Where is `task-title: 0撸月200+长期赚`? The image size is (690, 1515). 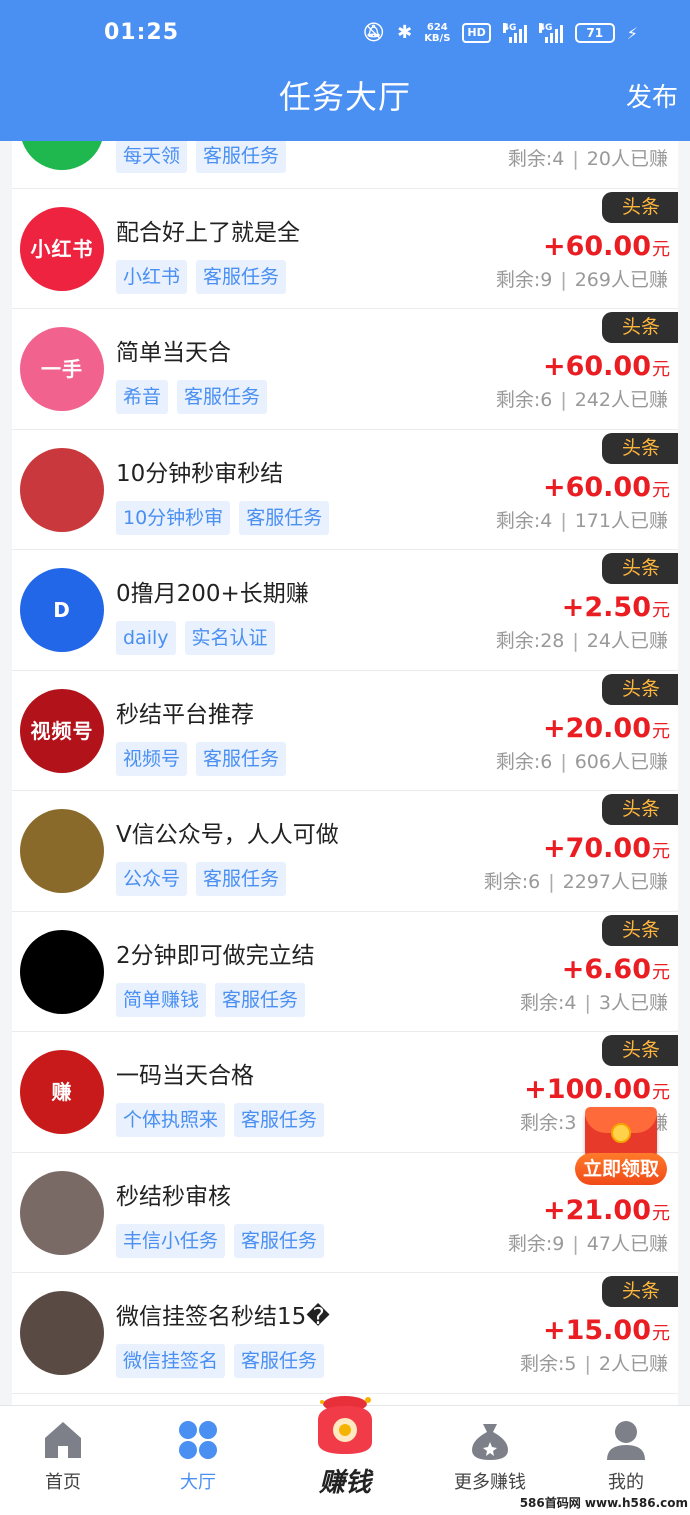
task-title: 0撸月200+长期赚 is located at coordinates (212, 594).